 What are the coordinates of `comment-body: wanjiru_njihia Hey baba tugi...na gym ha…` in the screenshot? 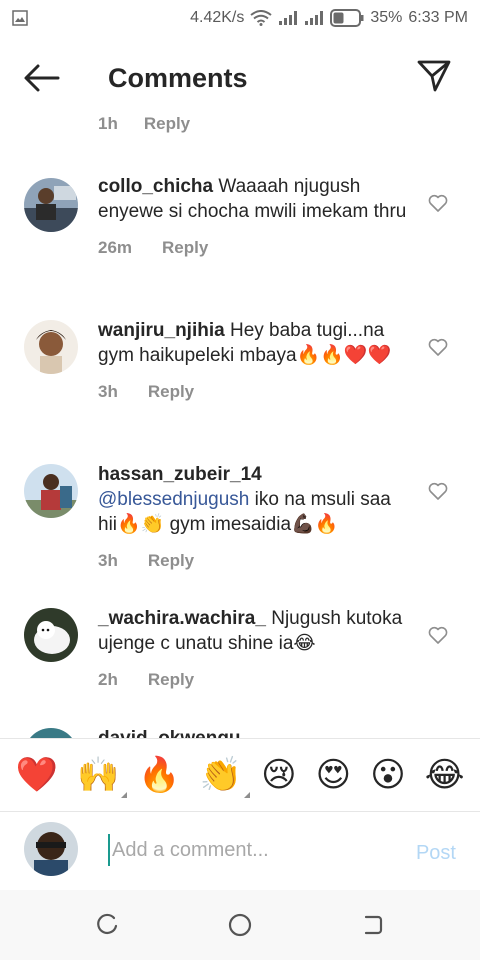 It's located at (253, 360).